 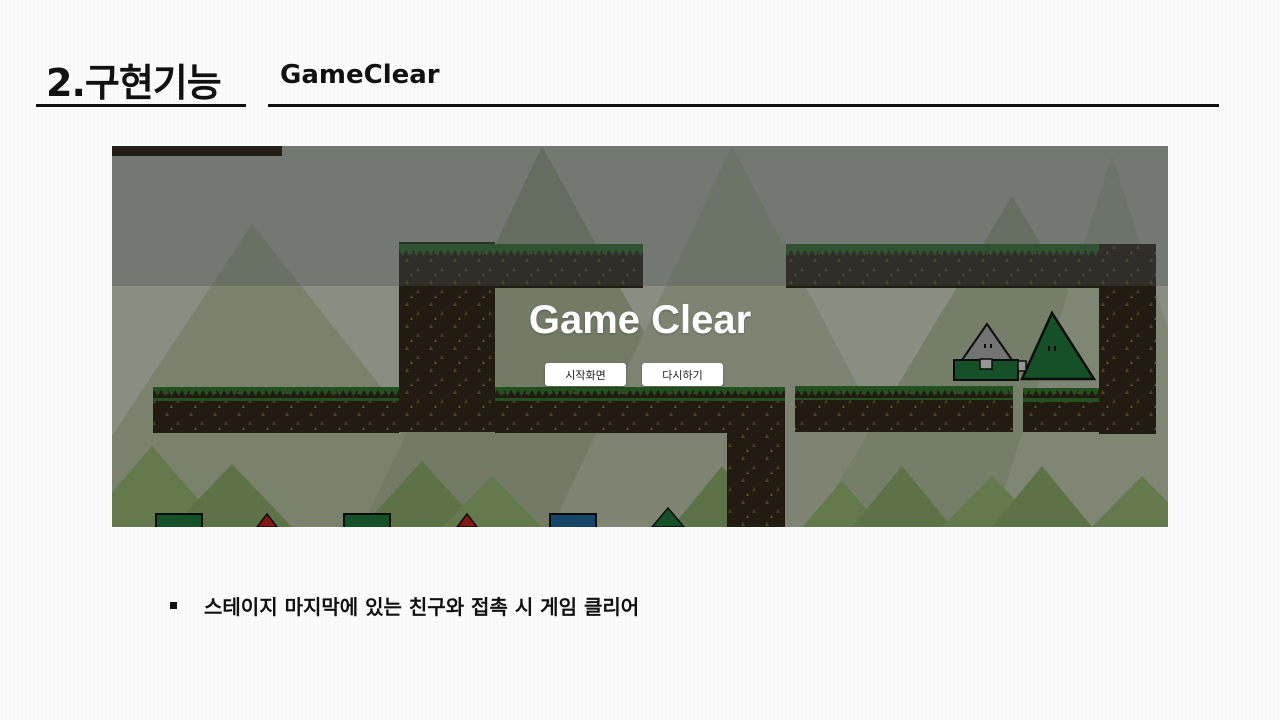 What do you see at coordinates (682, 374) in the screenshot?
I see `retry-button: 다시하기` at bounding box center [682, 374].